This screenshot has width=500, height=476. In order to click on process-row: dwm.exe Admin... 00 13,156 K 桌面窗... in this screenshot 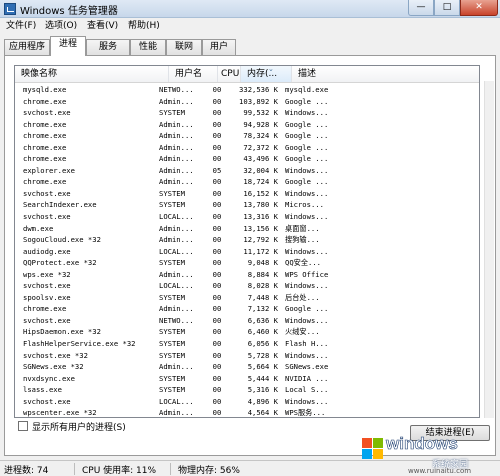, I will do `click(247, 229)`.